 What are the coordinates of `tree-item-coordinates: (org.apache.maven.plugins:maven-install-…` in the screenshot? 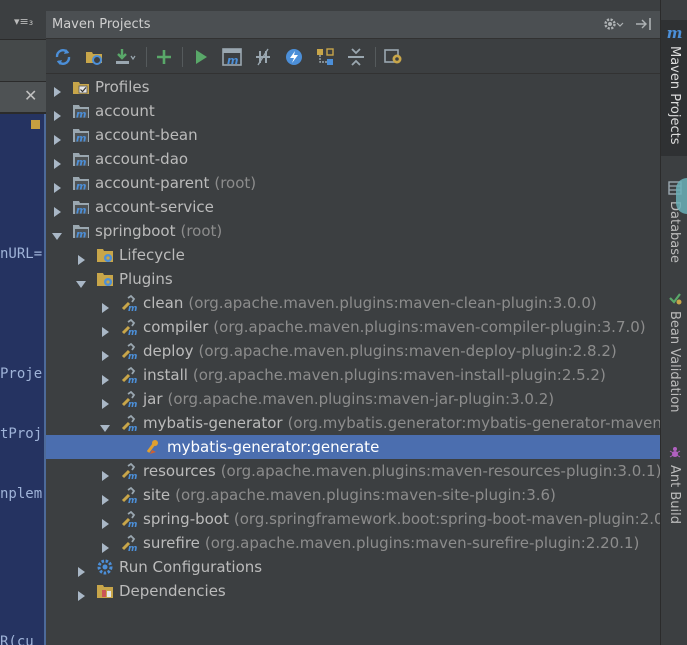 It's located at (399, 375).